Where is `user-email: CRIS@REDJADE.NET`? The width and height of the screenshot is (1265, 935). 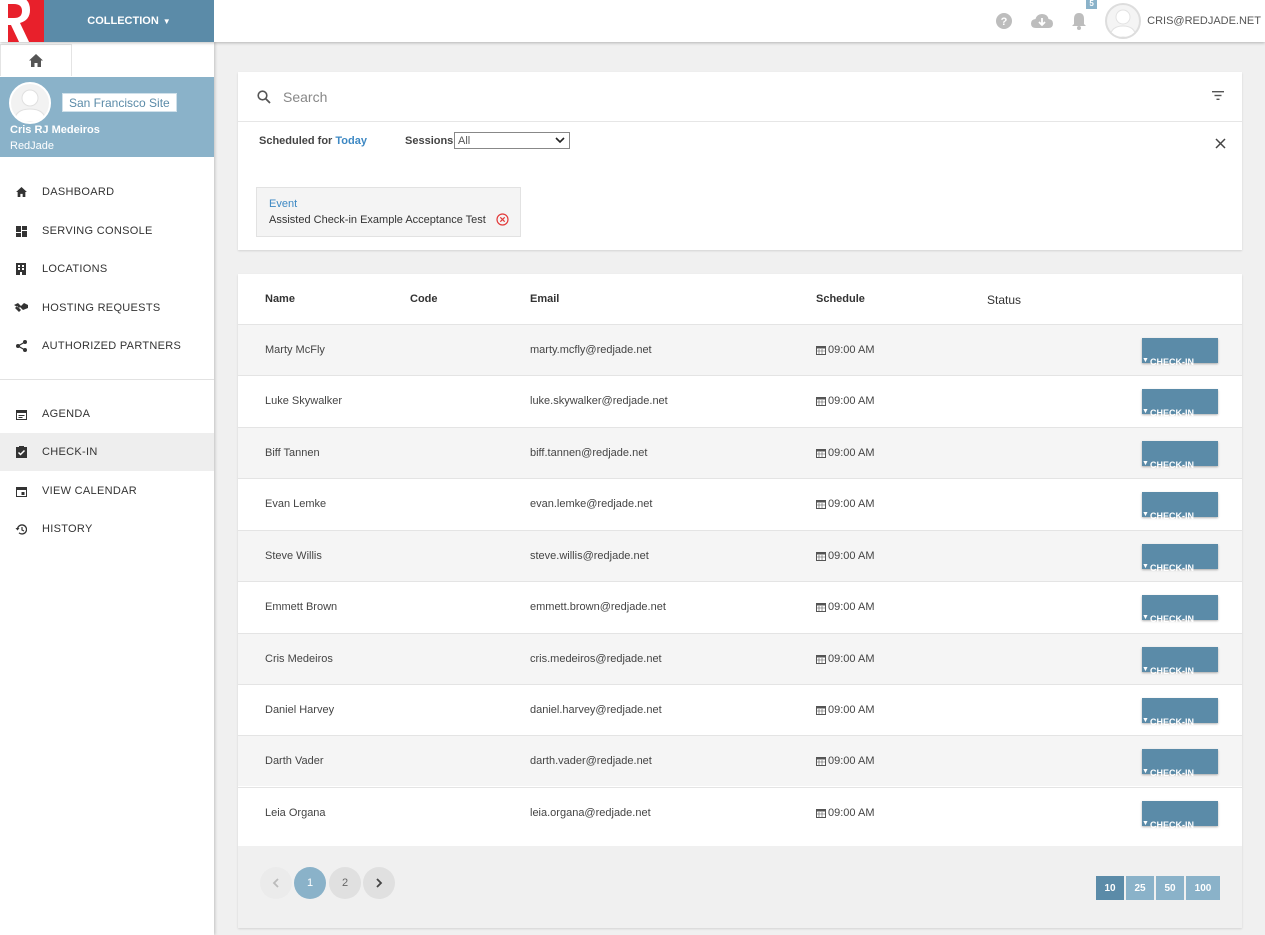
user-email: CRIS@REDJADE.NET is located at coordinates (1204, 21).